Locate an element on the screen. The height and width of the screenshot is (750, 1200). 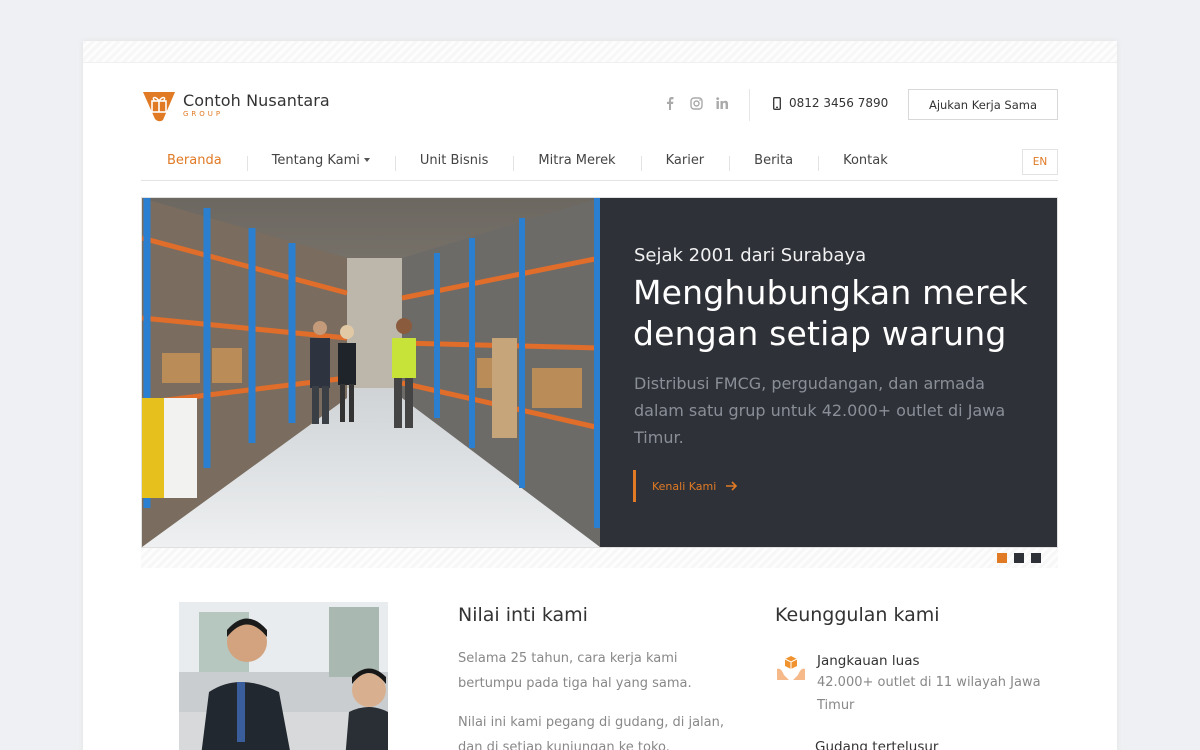
brand-name: Contoh Nusantara is located at coordinates (256, 100).